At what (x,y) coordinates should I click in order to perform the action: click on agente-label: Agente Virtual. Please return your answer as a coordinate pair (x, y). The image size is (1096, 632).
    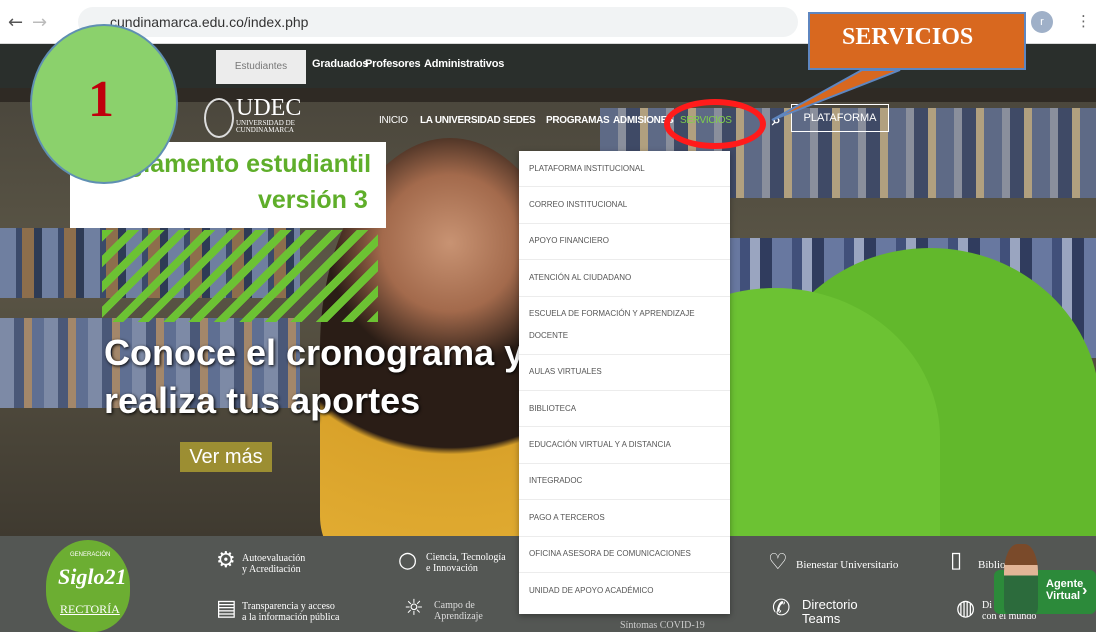
    Looking at the image, I should click on (1064, 590).